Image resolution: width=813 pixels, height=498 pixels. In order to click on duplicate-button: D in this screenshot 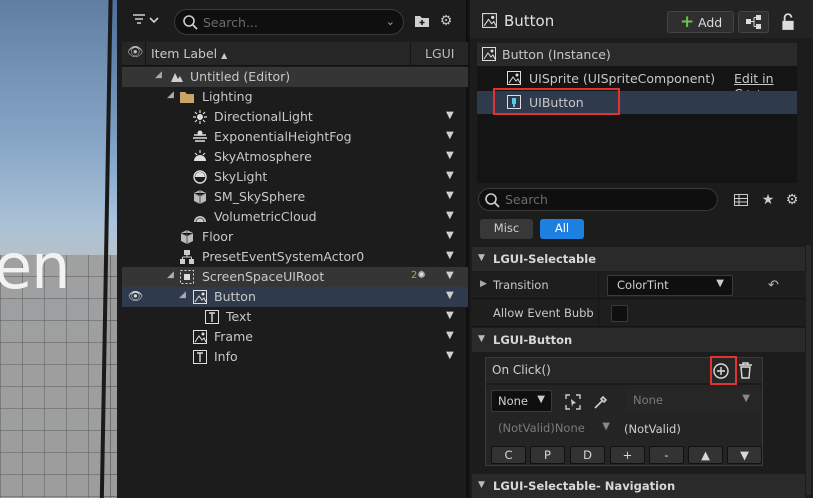, I will do `click(587, 455)`.